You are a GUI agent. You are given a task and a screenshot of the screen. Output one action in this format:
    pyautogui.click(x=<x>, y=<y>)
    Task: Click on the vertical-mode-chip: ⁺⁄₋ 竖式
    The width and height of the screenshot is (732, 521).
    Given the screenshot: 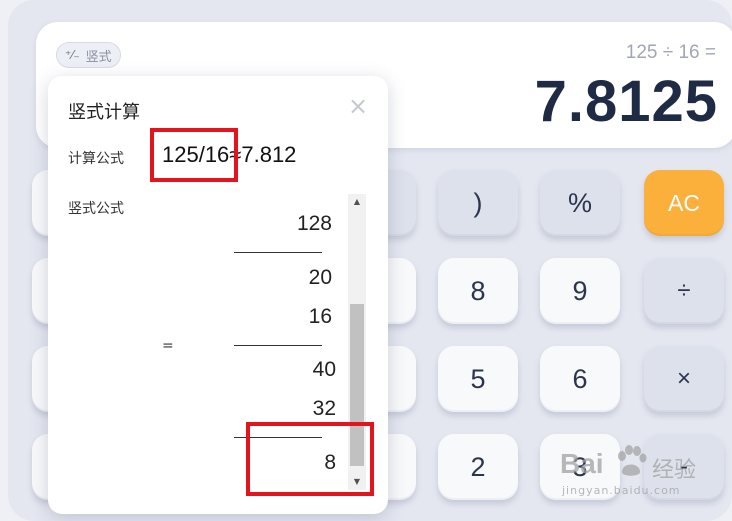 What is the action you would take?
    pyautogui.click(x=88, y=55)
    